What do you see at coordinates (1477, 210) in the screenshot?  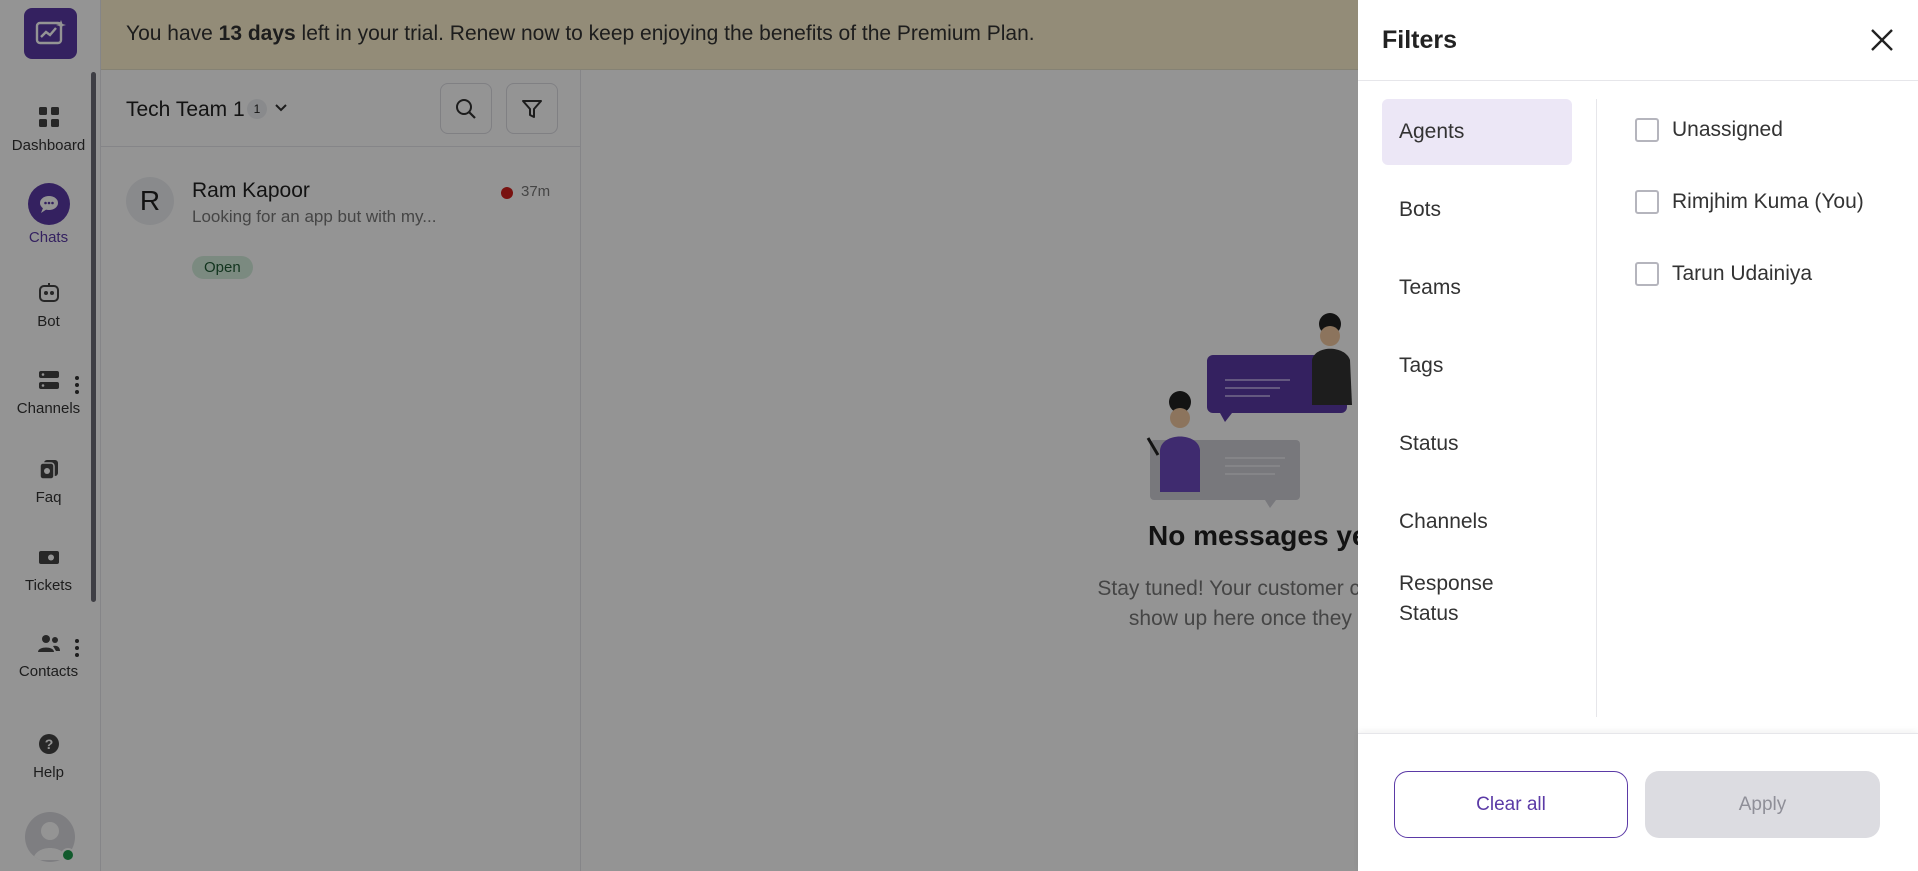 I see `filter-category-bots: Bots` at bounding box center [1477, 210].